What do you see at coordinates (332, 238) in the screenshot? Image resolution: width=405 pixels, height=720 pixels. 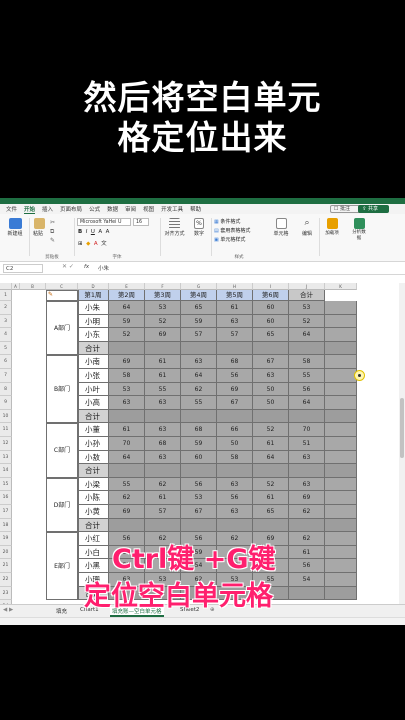 I see `addin-group: 加载项` at bounding box center [332, 238].